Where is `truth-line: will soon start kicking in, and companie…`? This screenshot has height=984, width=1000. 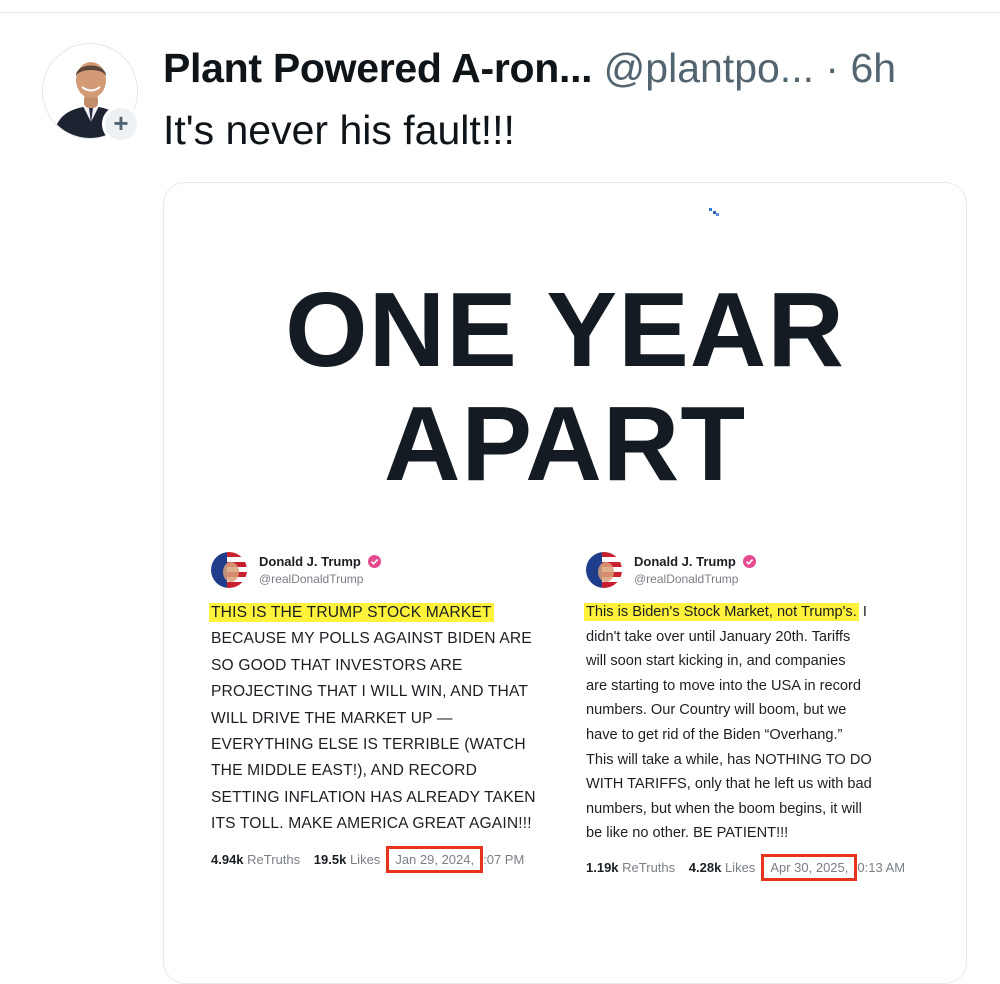
truth-line: will soon start kicking in, and companie… is located at coordinates (716, 661).